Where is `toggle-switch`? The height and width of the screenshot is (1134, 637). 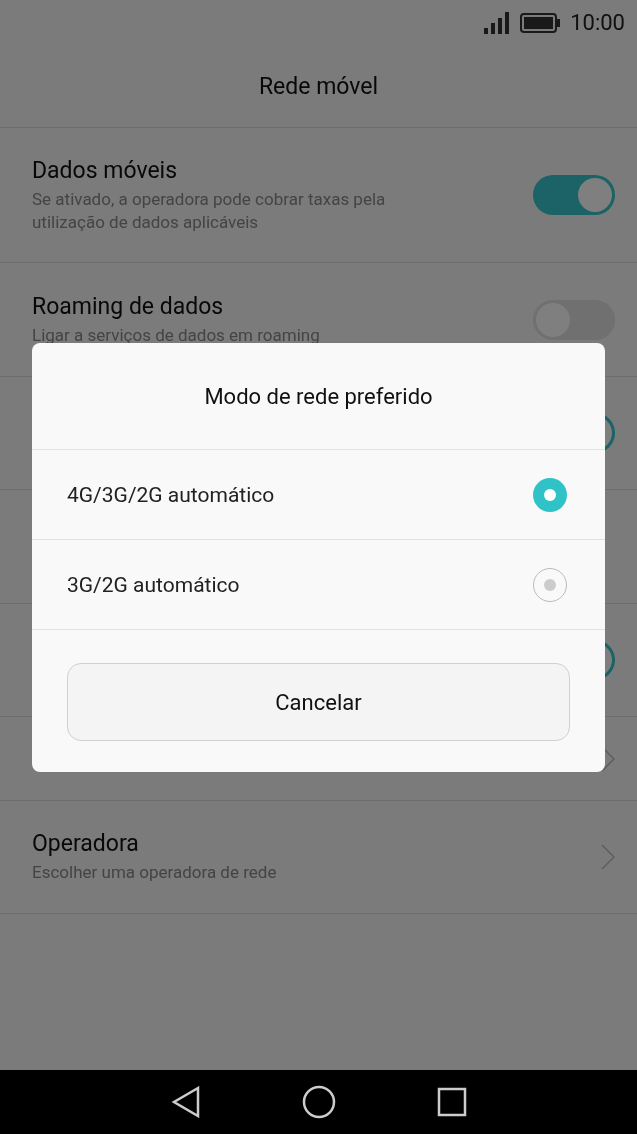
toggle-switch is located at coordinates (574, 195).